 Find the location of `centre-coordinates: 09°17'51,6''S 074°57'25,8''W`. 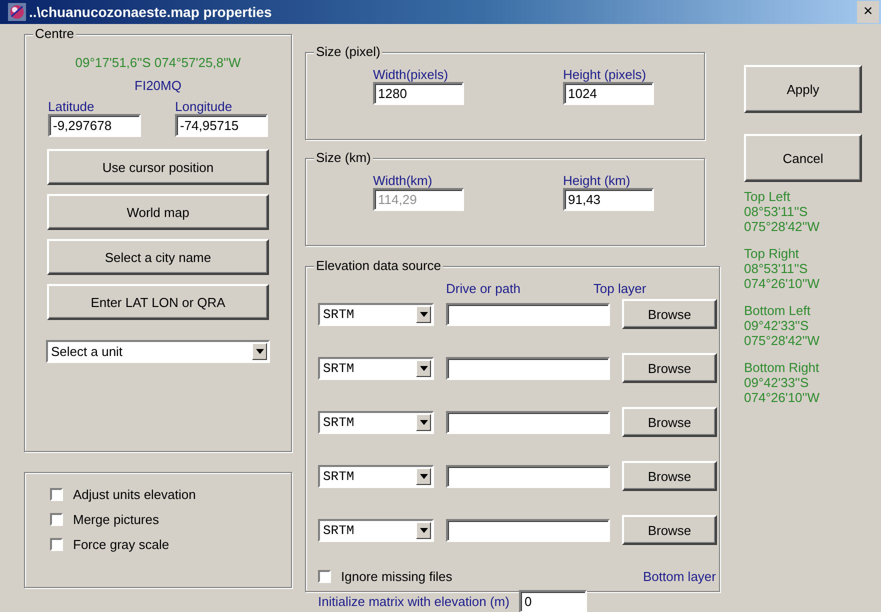

centre-coordinates: 09°17'51,6''S 074°57'25,8''W is located at coordinates (158, 62).